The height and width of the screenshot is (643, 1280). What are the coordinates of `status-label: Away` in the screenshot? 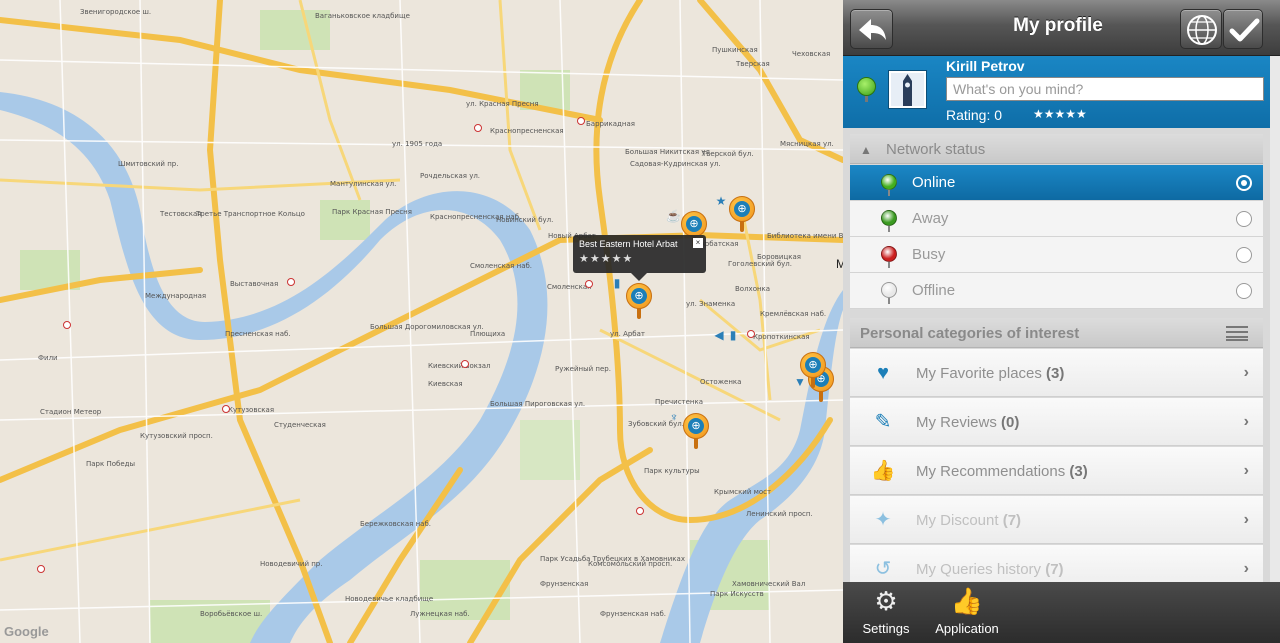 It's located at (930, 218).